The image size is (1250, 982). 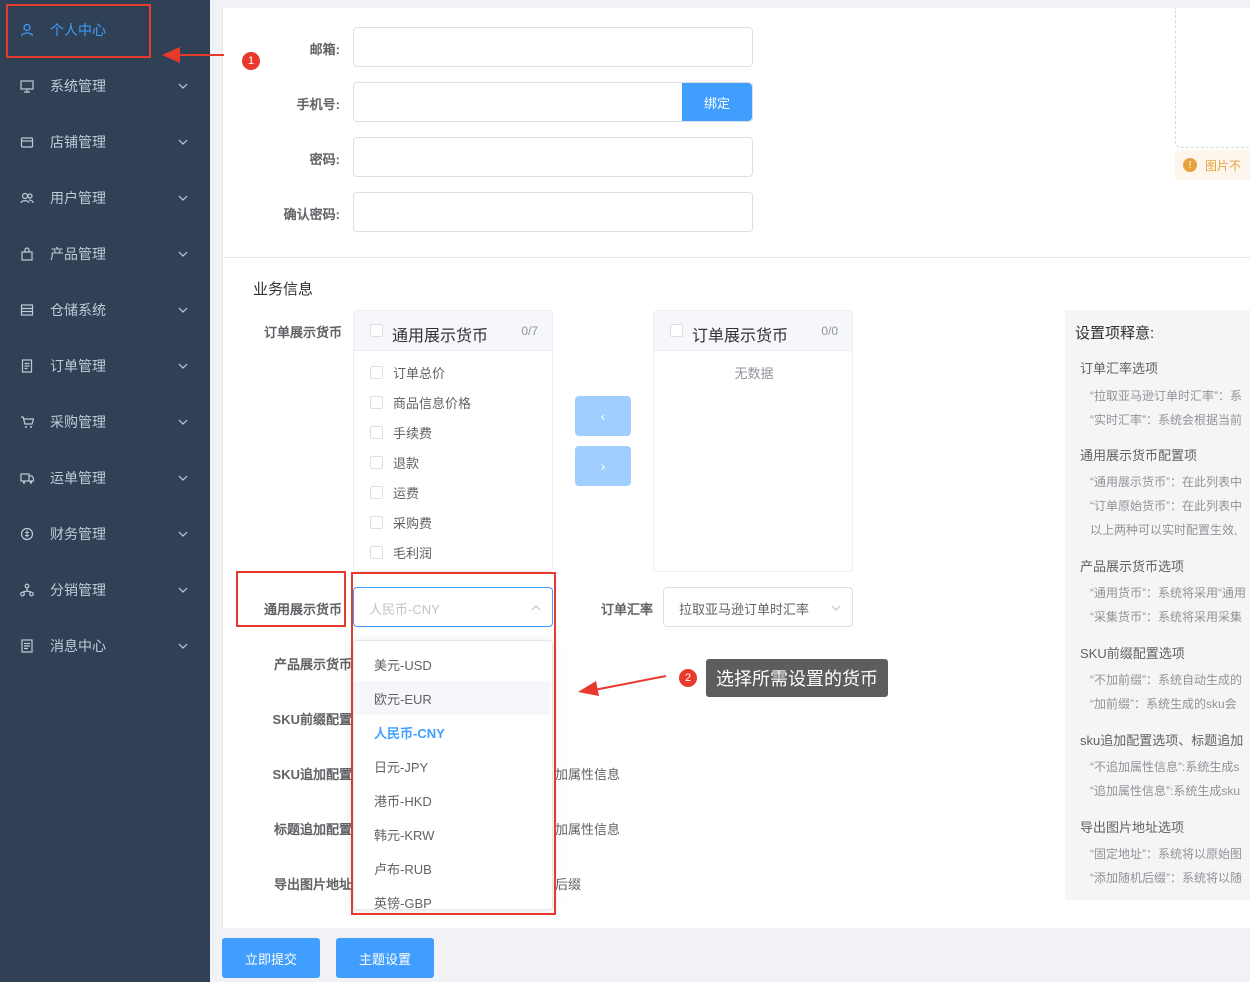 I want to click on help-line: “拉取亚马逊订单时汇率”：系, so click(x=1166, y=396).